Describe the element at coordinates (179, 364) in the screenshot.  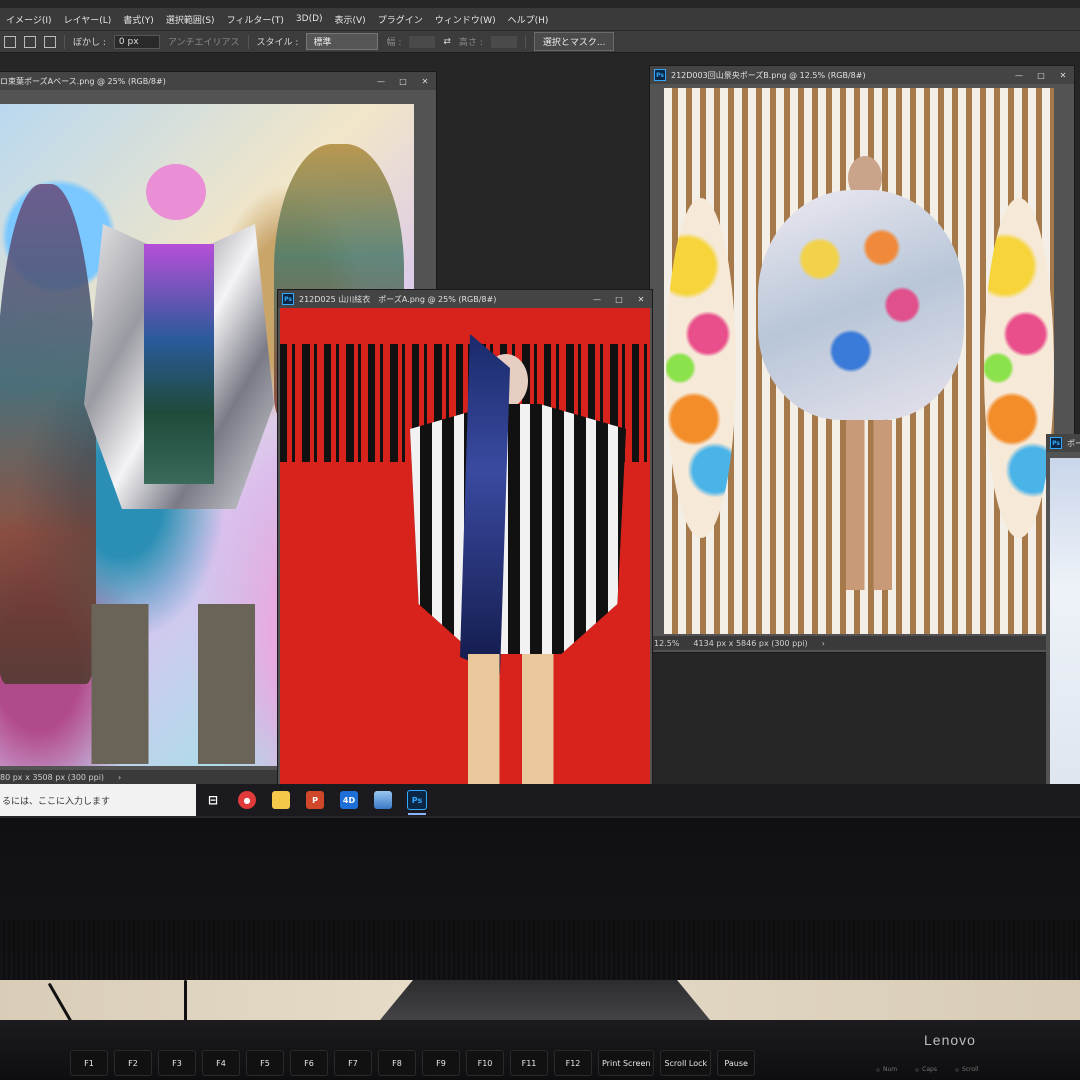
I see `dress` at that location.